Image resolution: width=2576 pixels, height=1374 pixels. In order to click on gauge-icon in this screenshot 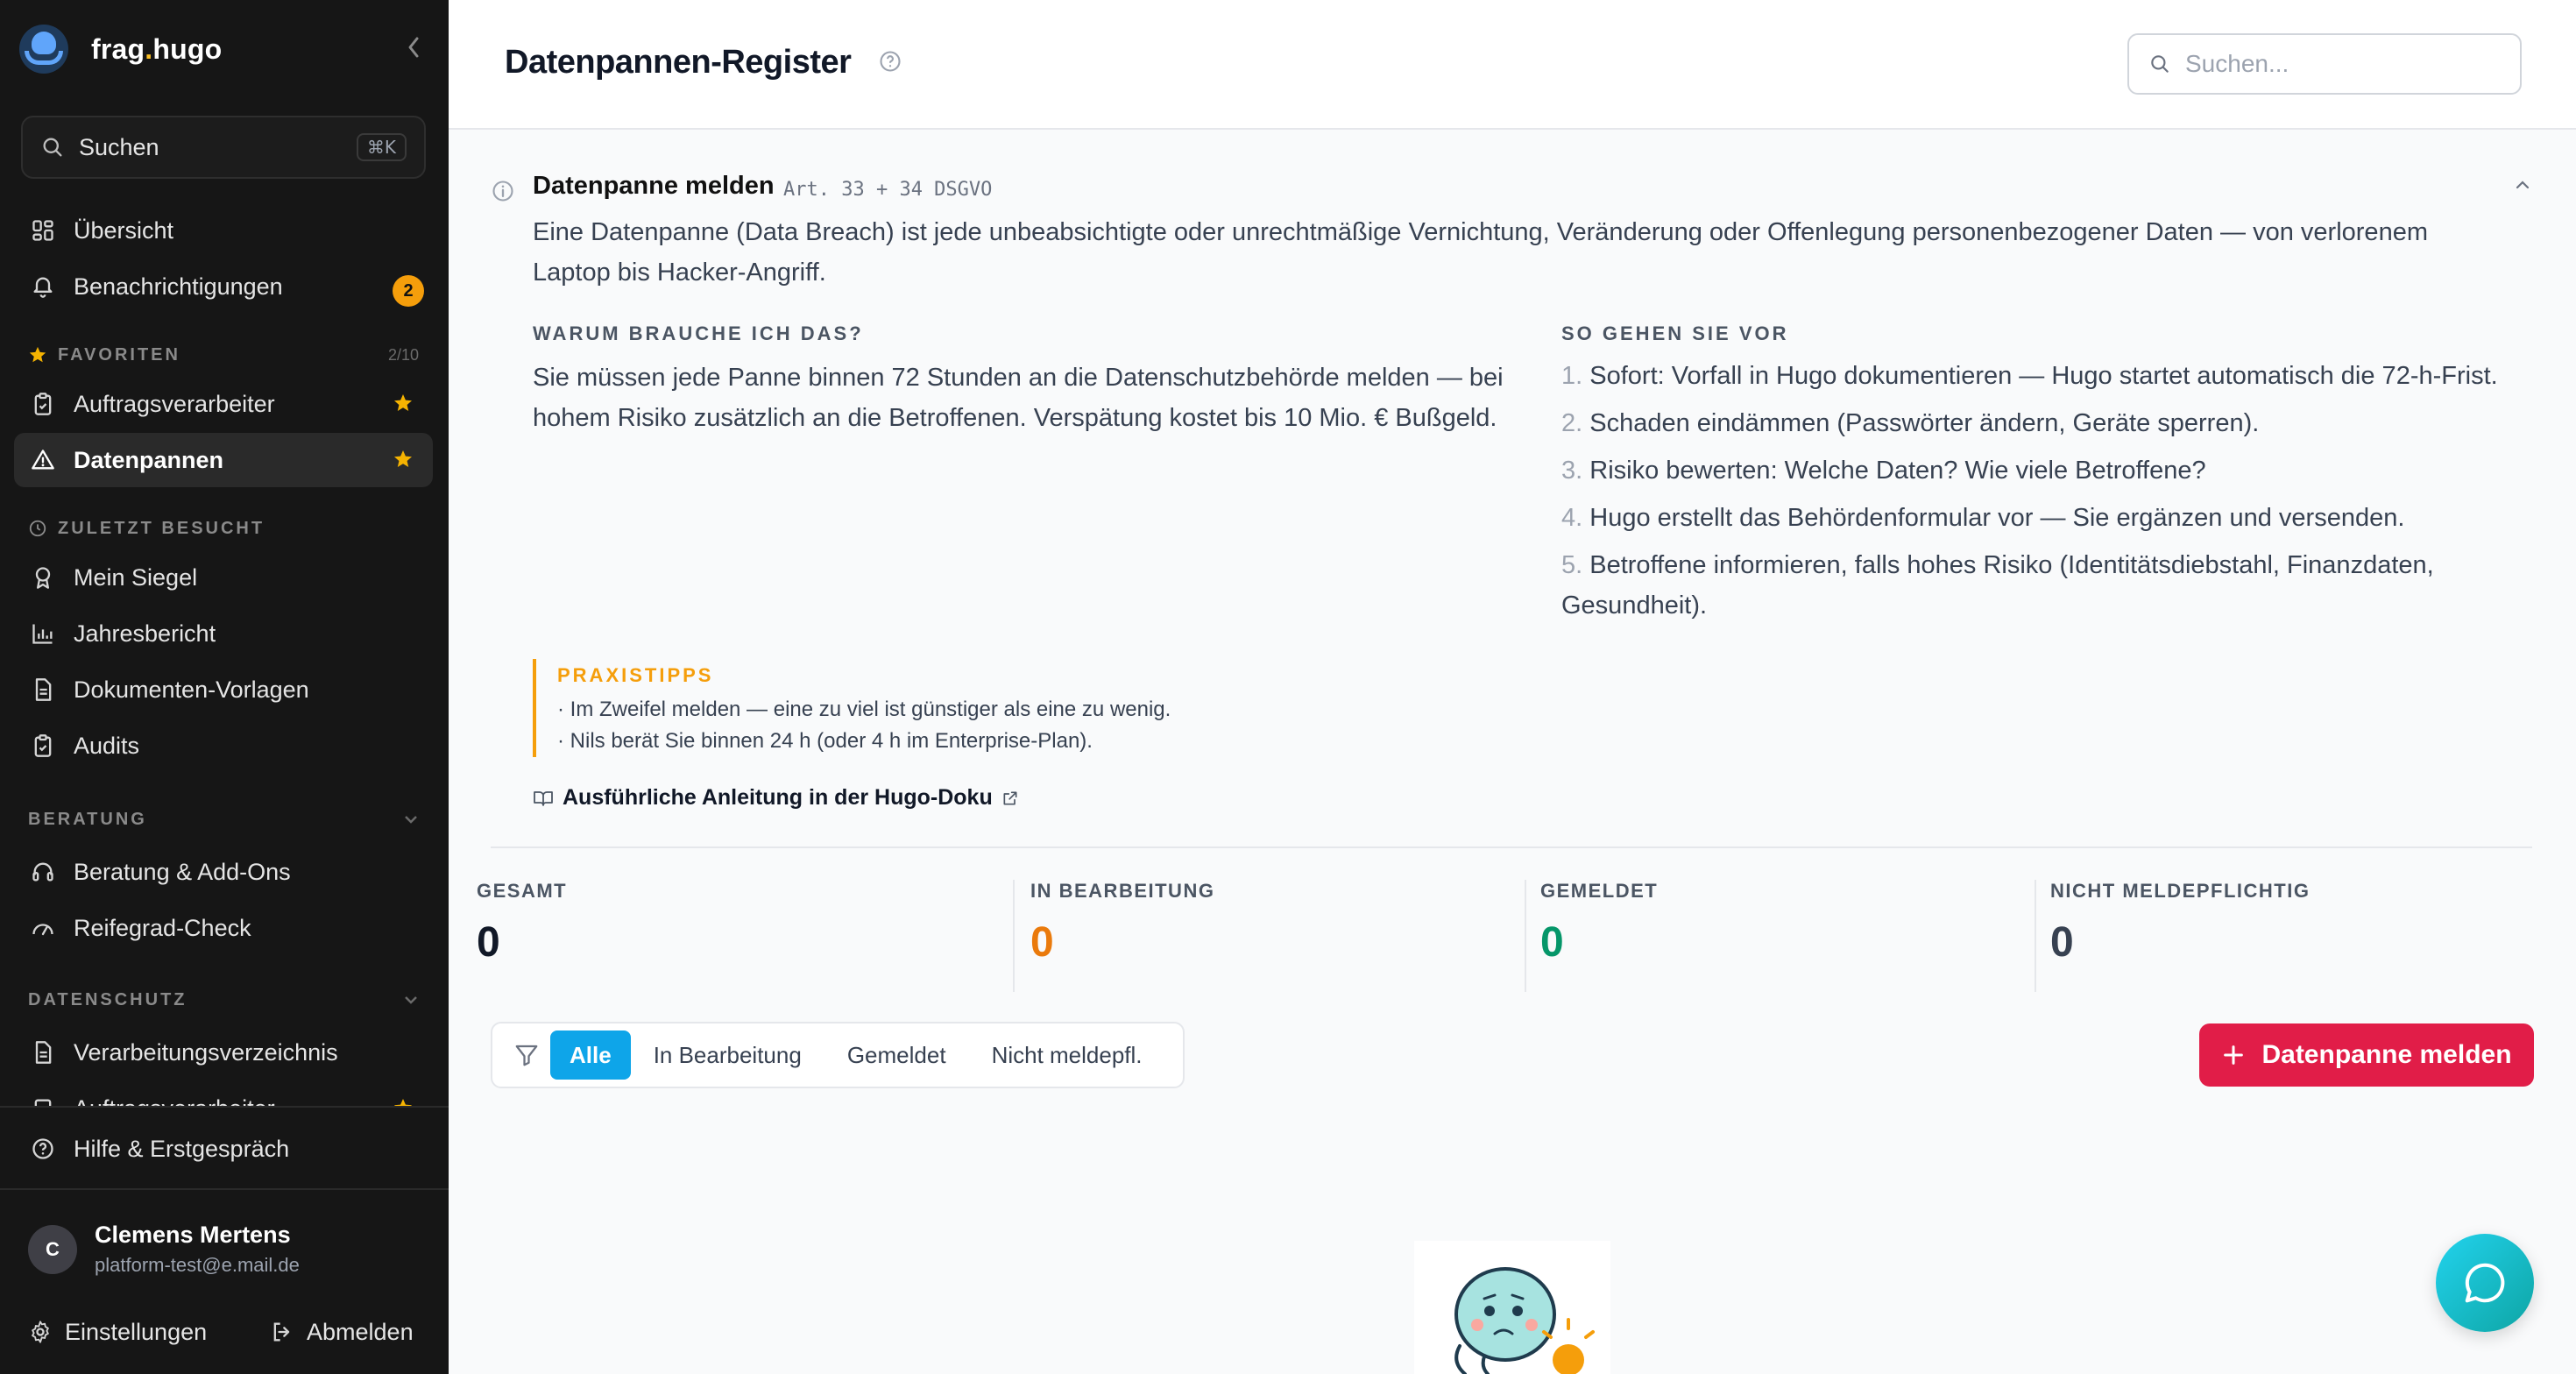, I will do `click(43, 928)`.